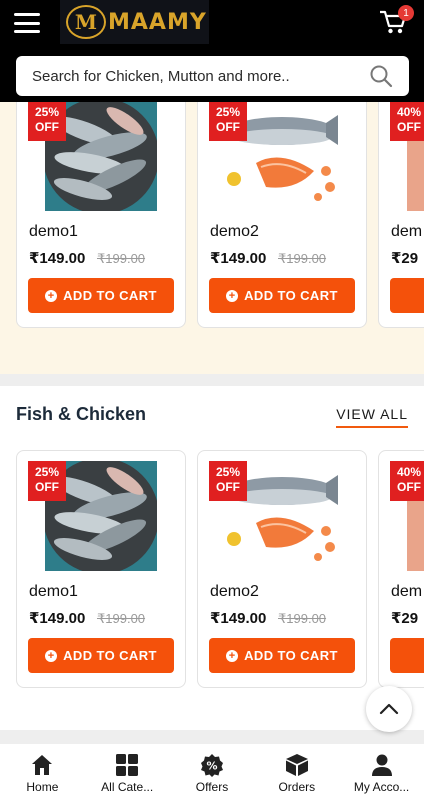 This screenshot has height=800, width=424. I want to click on nav-offers: % Offers, so click(212, 772).